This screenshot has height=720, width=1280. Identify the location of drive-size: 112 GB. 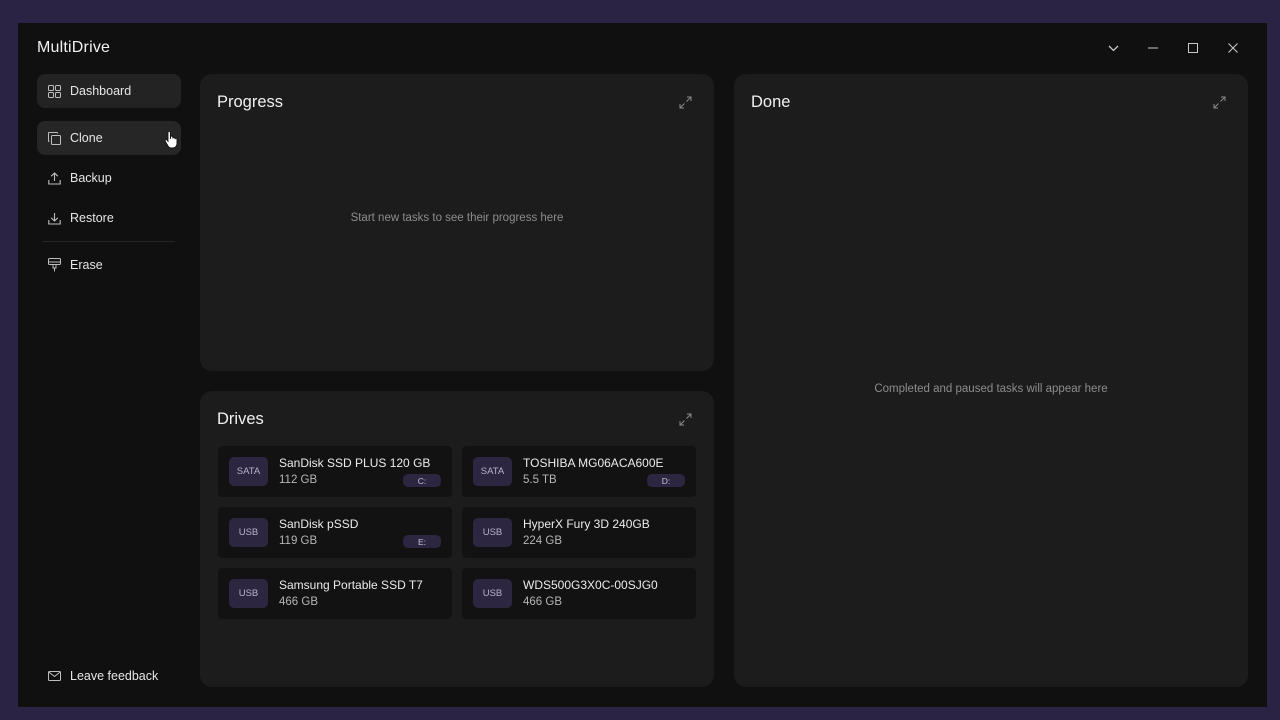
(298, 480).